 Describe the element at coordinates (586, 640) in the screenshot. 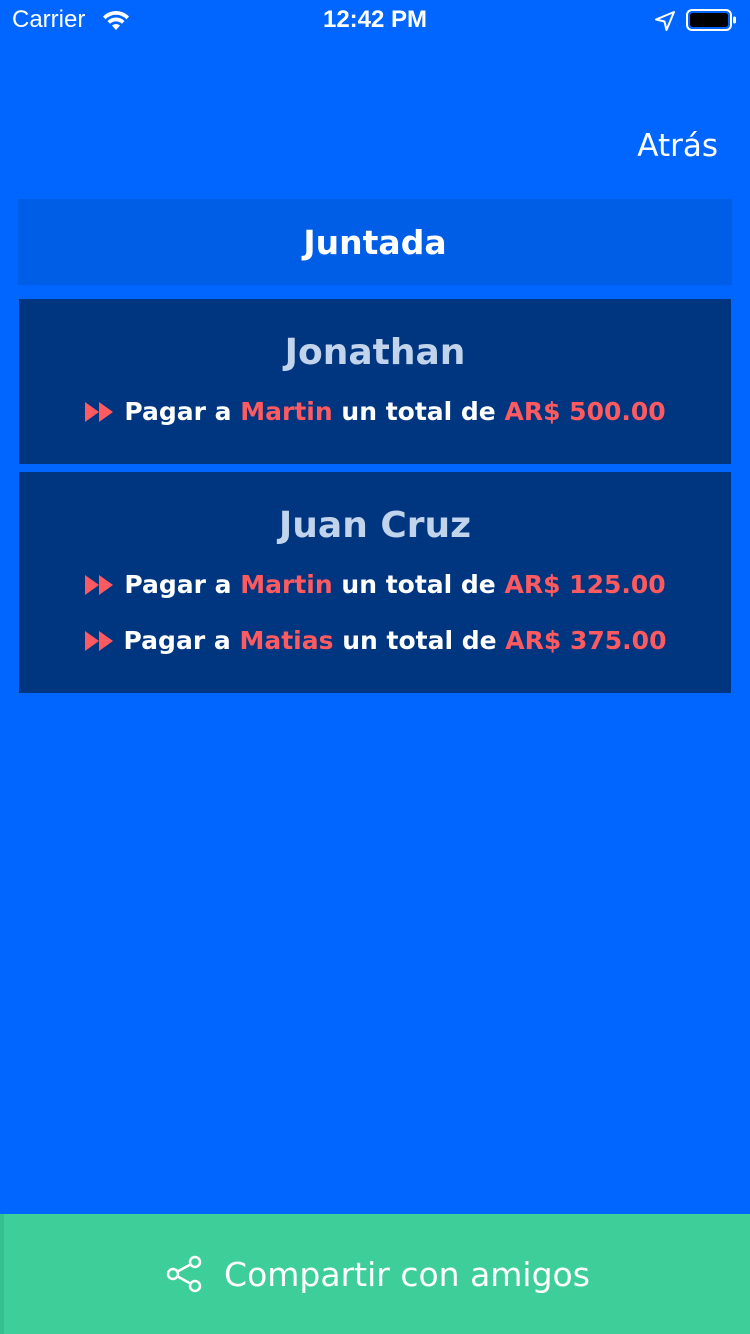

I see `payment-amount: AR$ 375.00` at that location.